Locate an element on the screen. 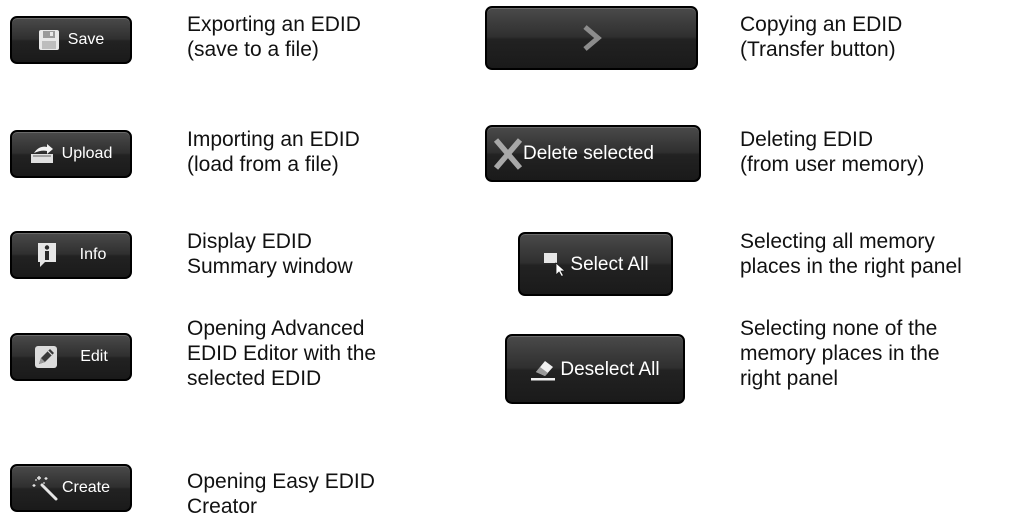 This screenshot has width=1031, height=519. save-icon is located at coordinates (49, 40).